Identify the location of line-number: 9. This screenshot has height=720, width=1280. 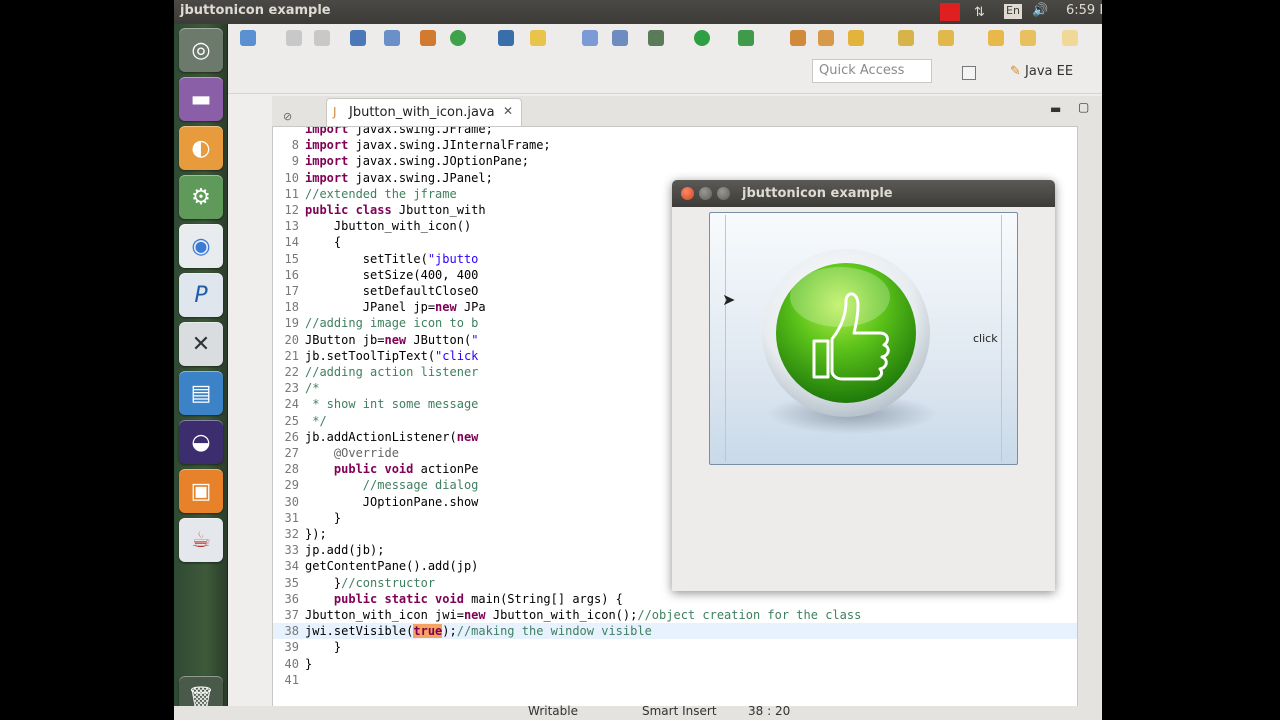
(295, 161).